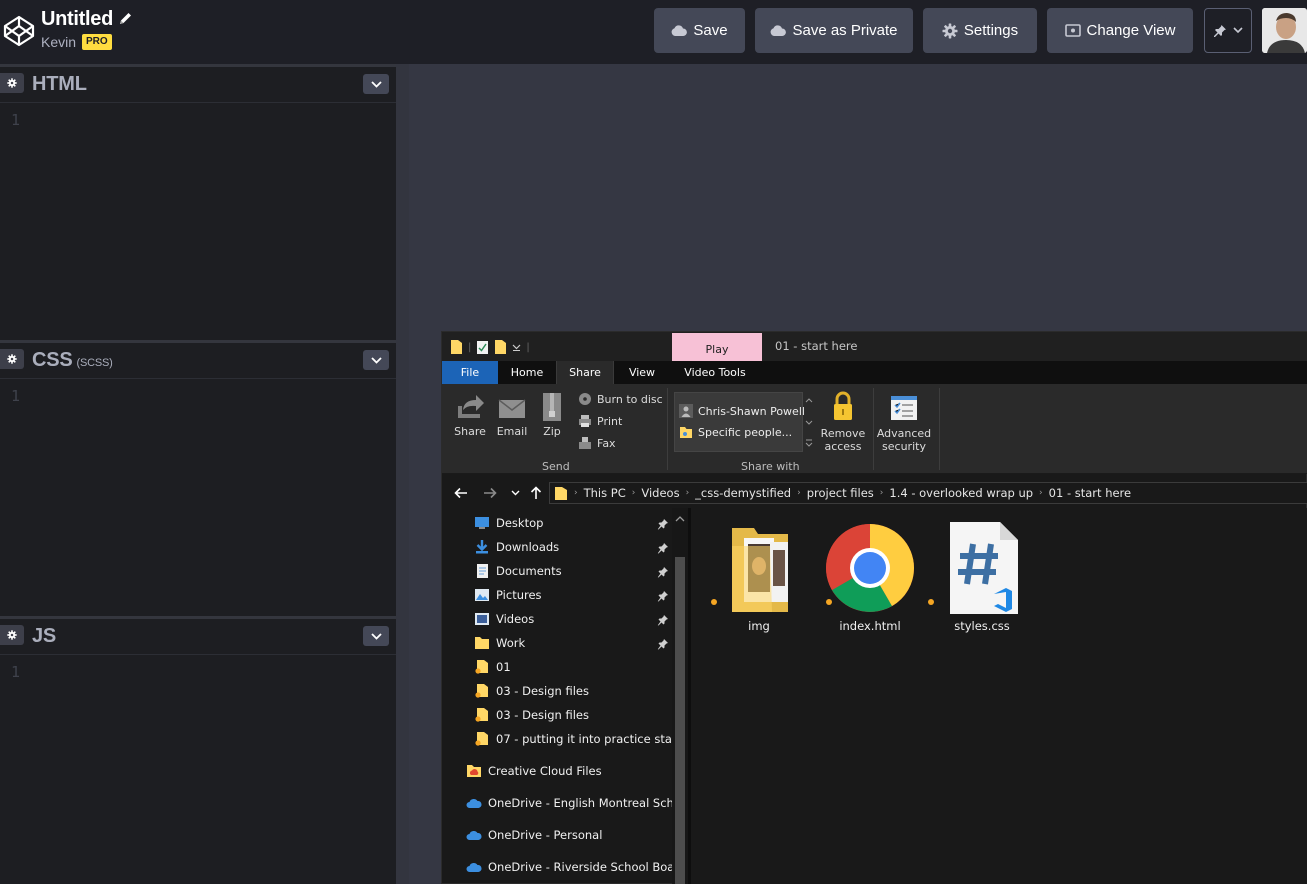 The height and width of the screenshot is (884, 1307). What do you see at coordinates (402, 474) in the screenshot?
I see `editor-resize-handle` at bounding box center [402, 474].